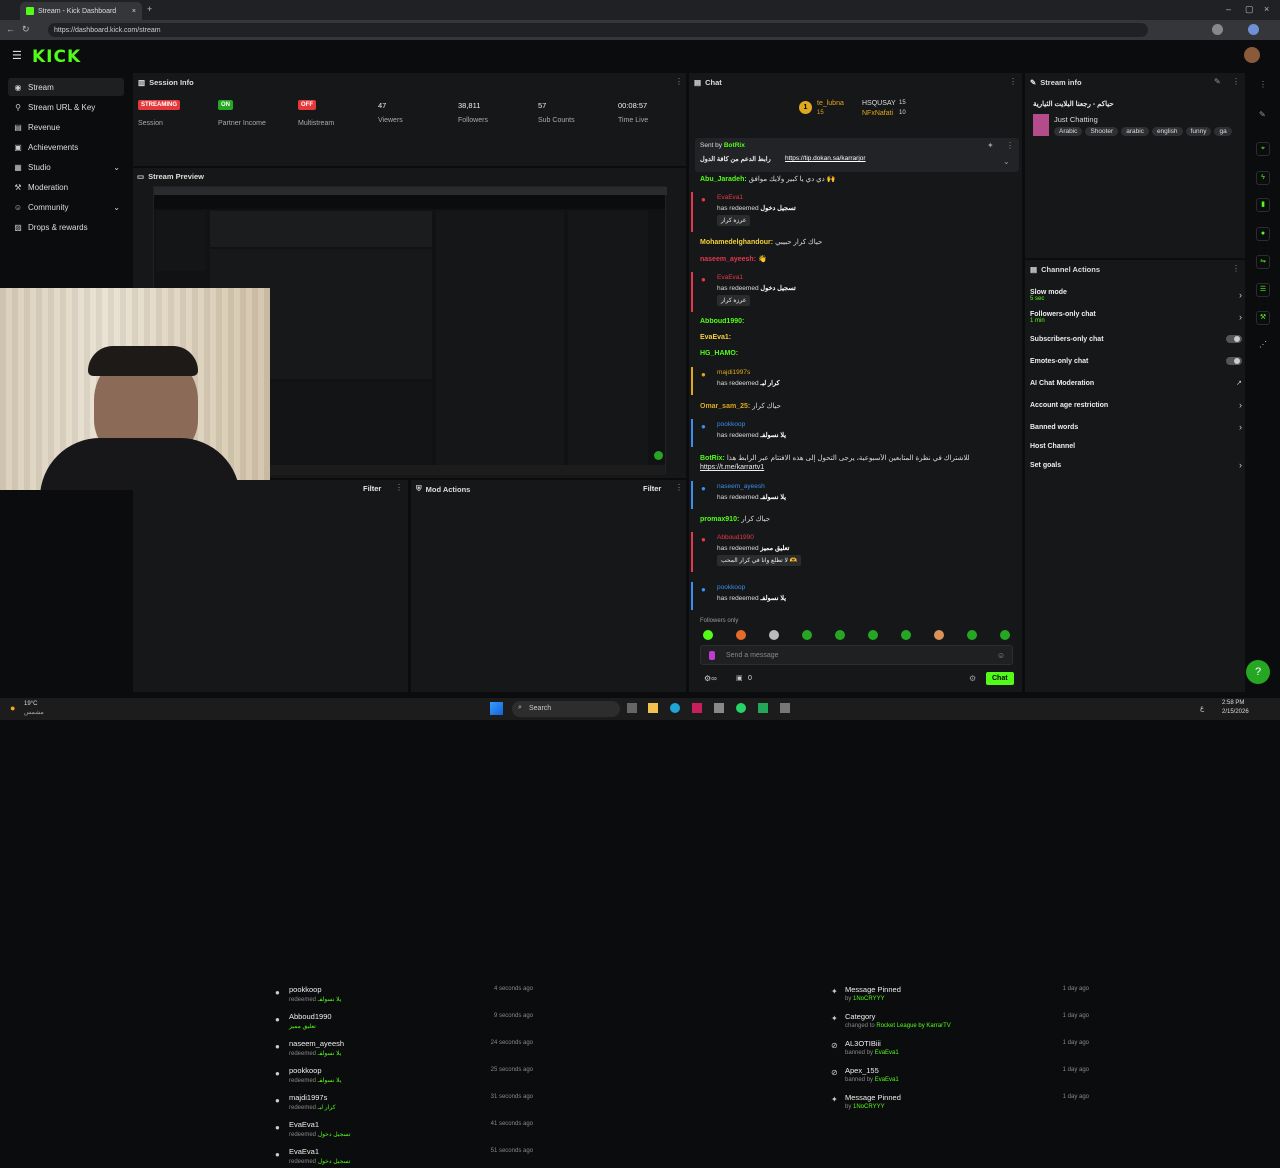 The height and width of the screenshot is (1168, 1280). I want to click on chat-username: Abboud1990, so click(735, 537).